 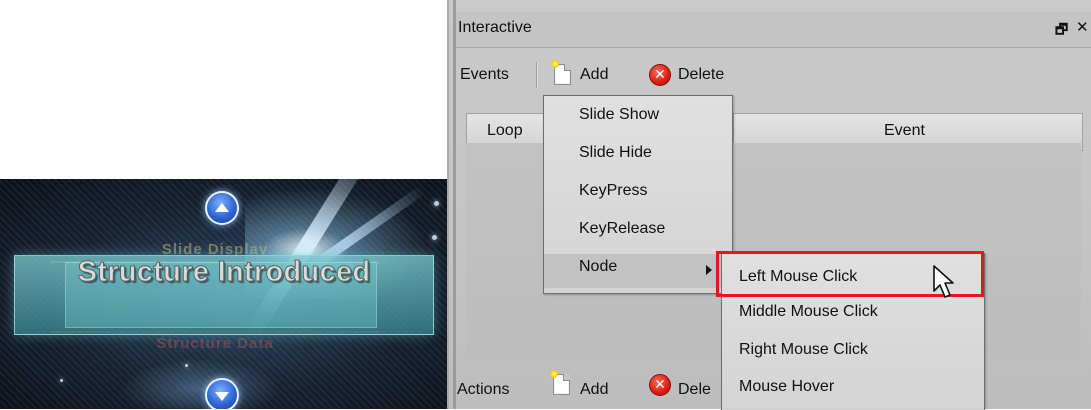 I want to click on delete-event-button: Delete, so click(x=701, y=75).